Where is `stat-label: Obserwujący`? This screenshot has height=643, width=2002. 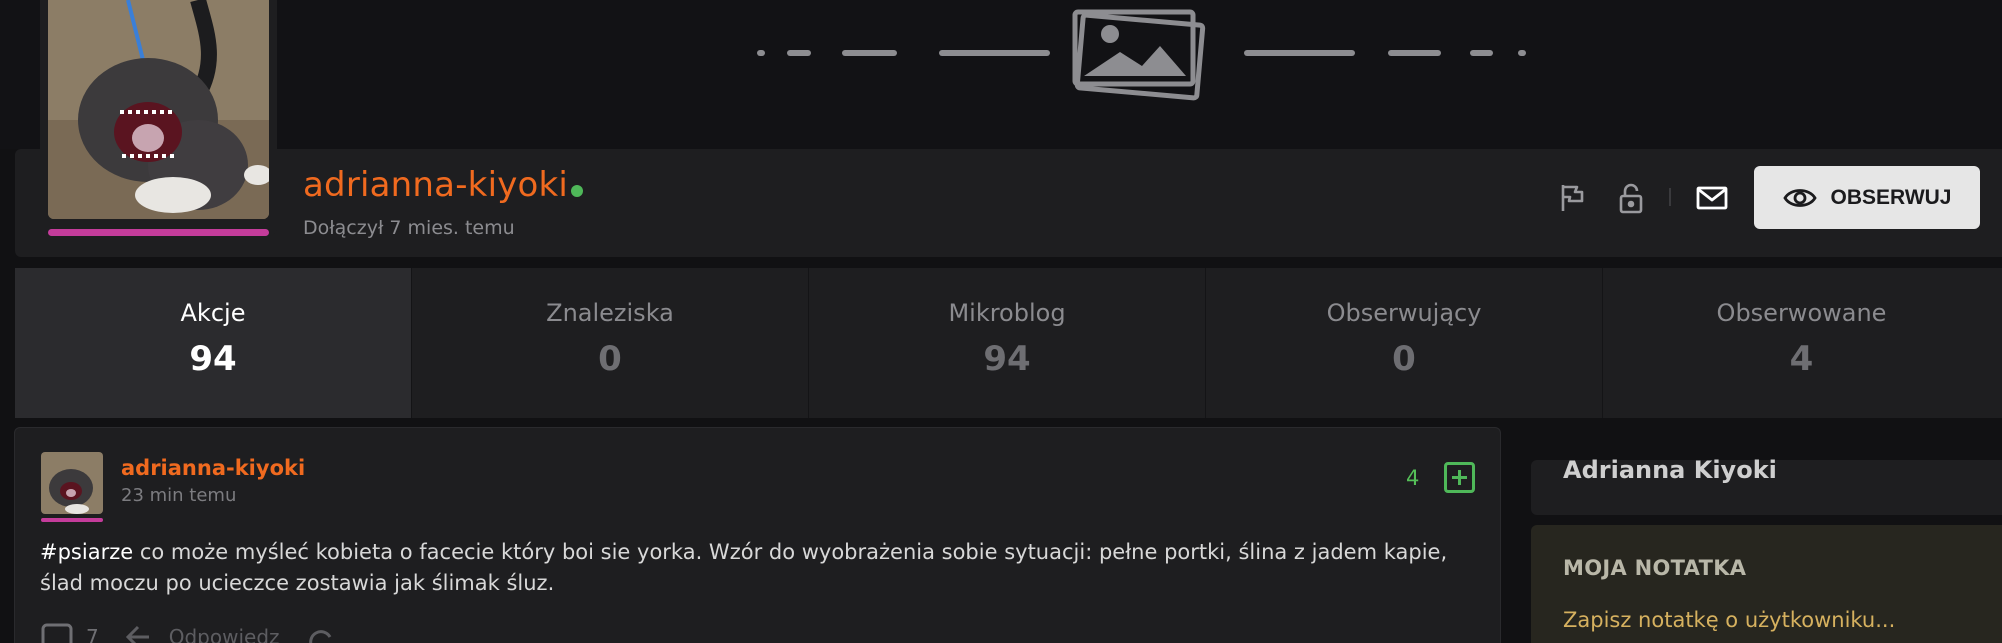 stat-label: Obserwujący is located at coordinates (1404, 313).